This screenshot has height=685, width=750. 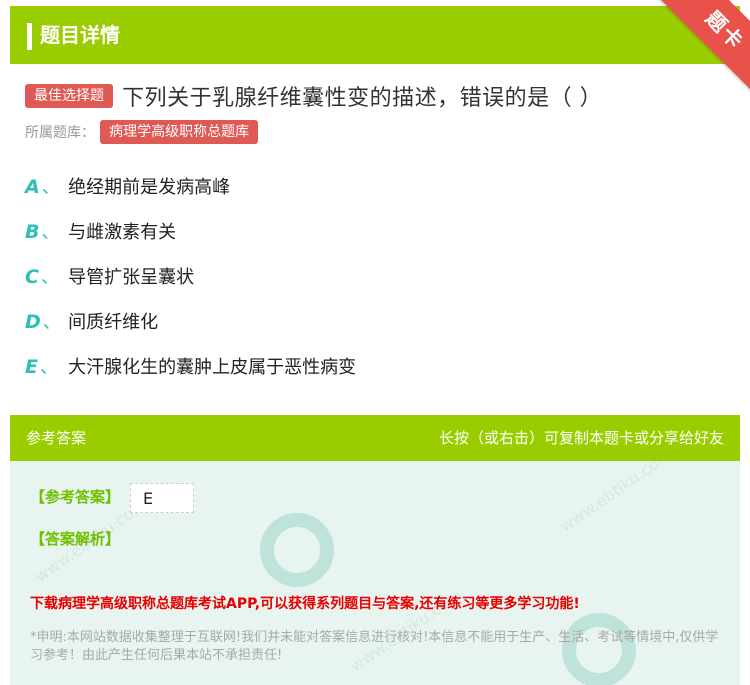 What do you see at coordinates (375, 374) in the screenshot?
I see `option-e: E、 大汗腺化生的囊肿上皮属于恶性病变` at bounding box center [375, 374].